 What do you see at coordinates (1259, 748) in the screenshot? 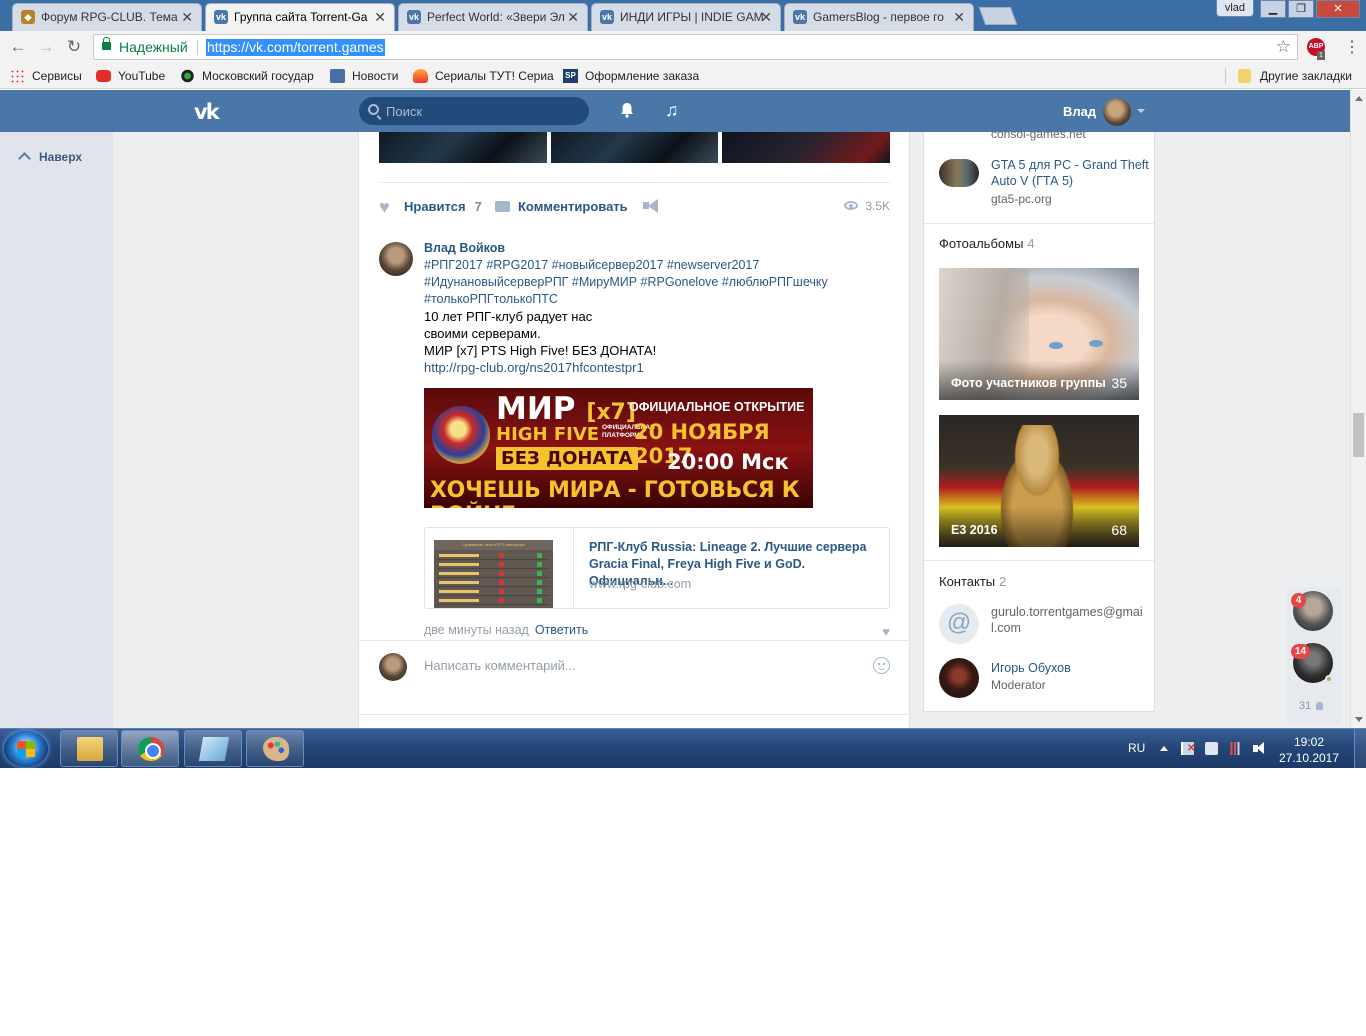
I see `volume-icon` at bounding box center [1259, 748].